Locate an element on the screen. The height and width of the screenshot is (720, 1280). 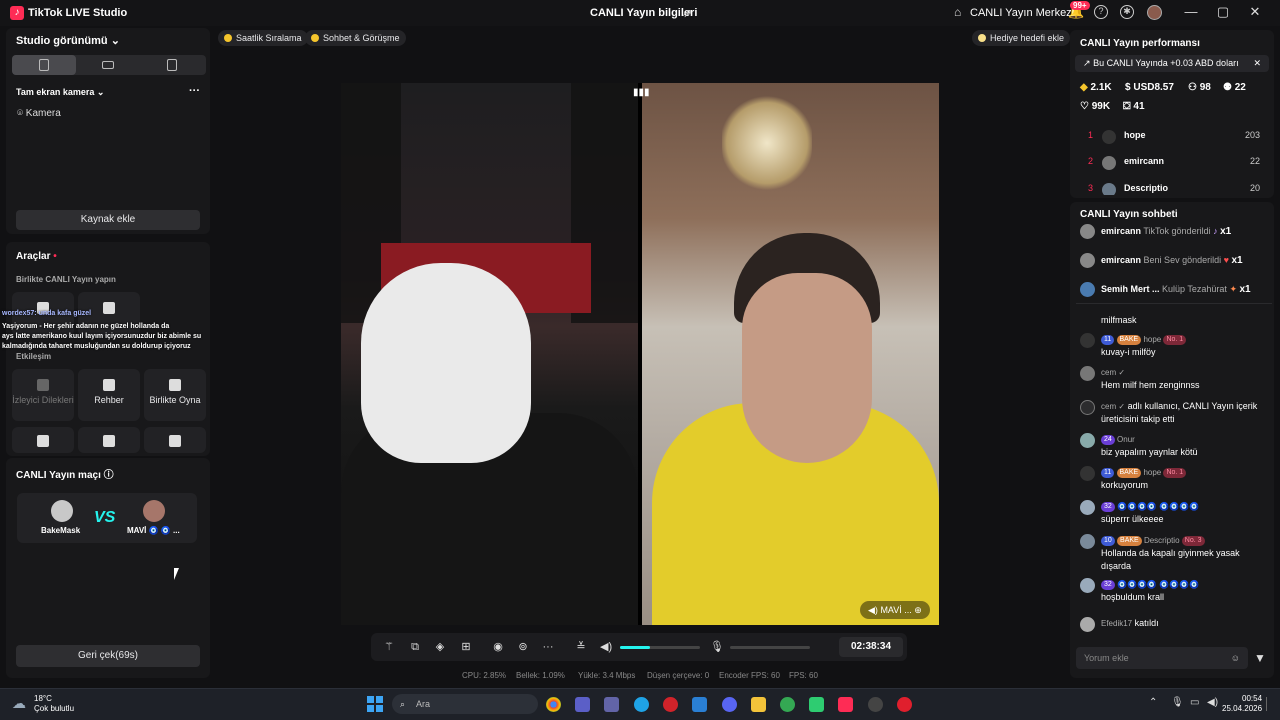
effects-icon: ⧉ is located at coordinates (415, 647).